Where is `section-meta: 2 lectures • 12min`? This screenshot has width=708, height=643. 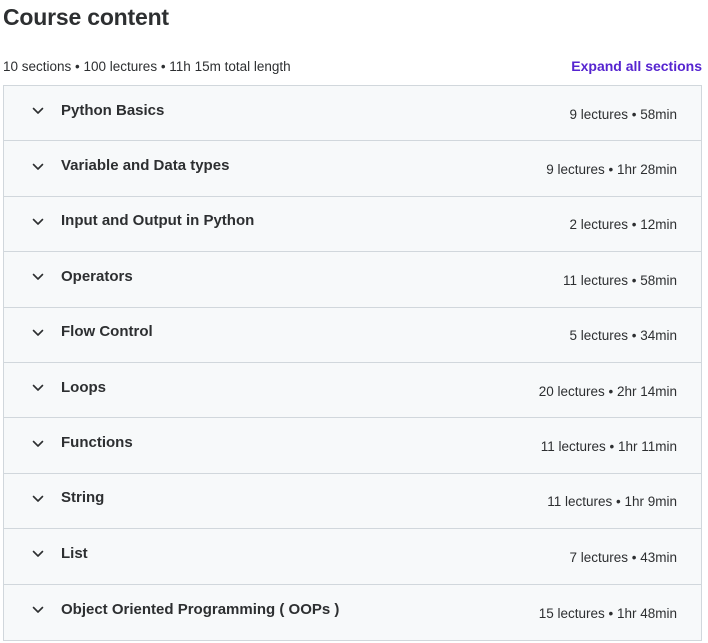 section-meta: 2 lectures • 12min is located at coordinates (623, 225).